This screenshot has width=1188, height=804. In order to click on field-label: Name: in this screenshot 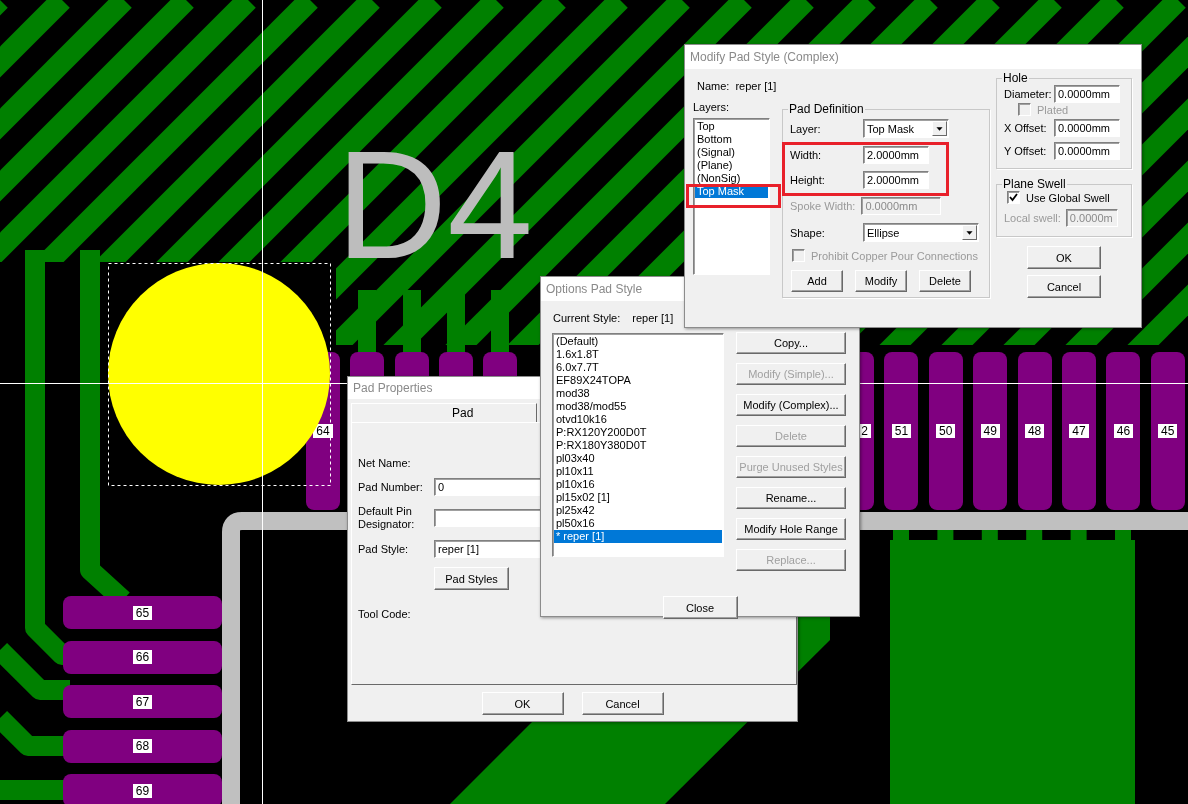, I will do `click(713, 86)`.